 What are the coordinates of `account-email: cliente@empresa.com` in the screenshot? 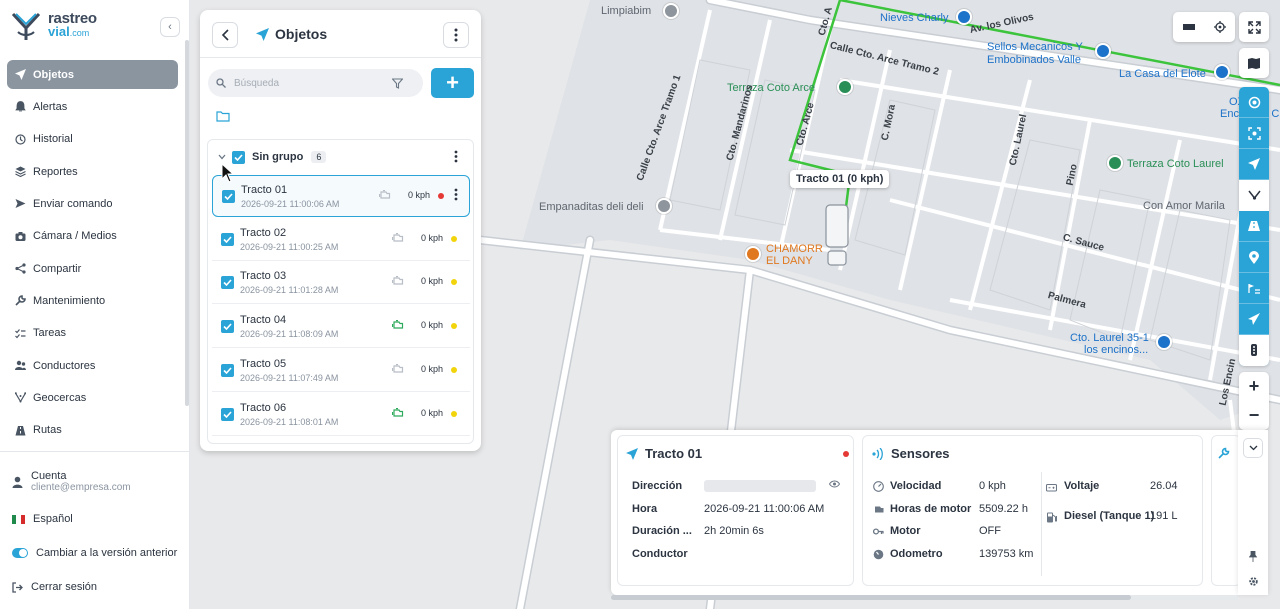 It's located at (81, 487).